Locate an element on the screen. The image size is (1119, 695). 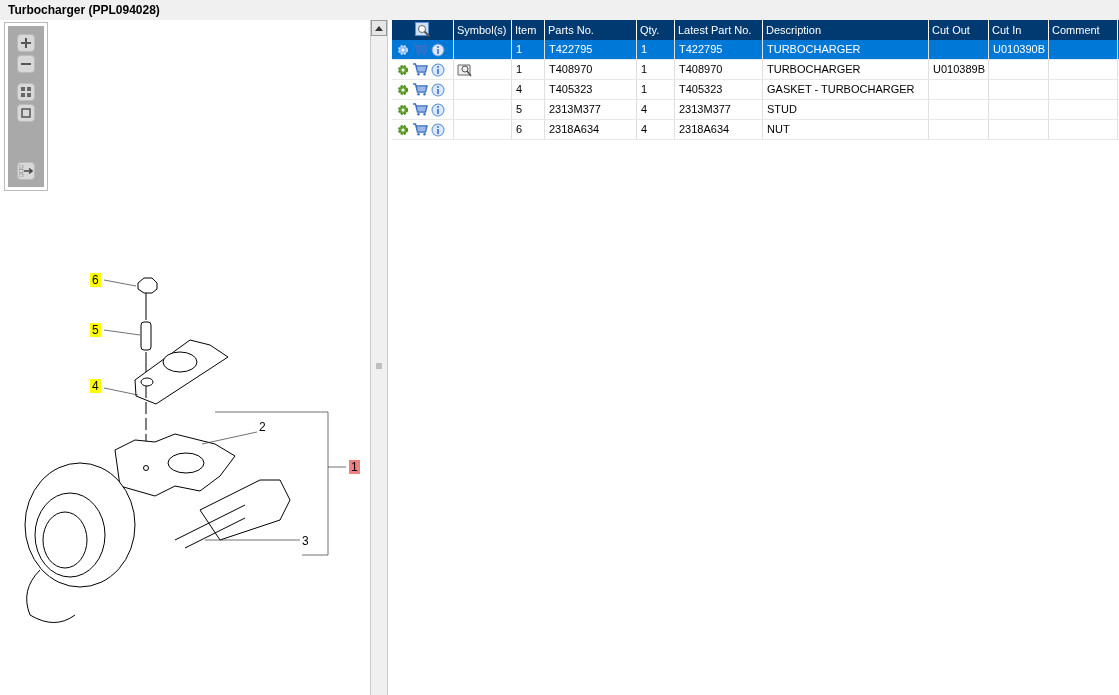
caret-up-icon is located at coordinates (379, 28).